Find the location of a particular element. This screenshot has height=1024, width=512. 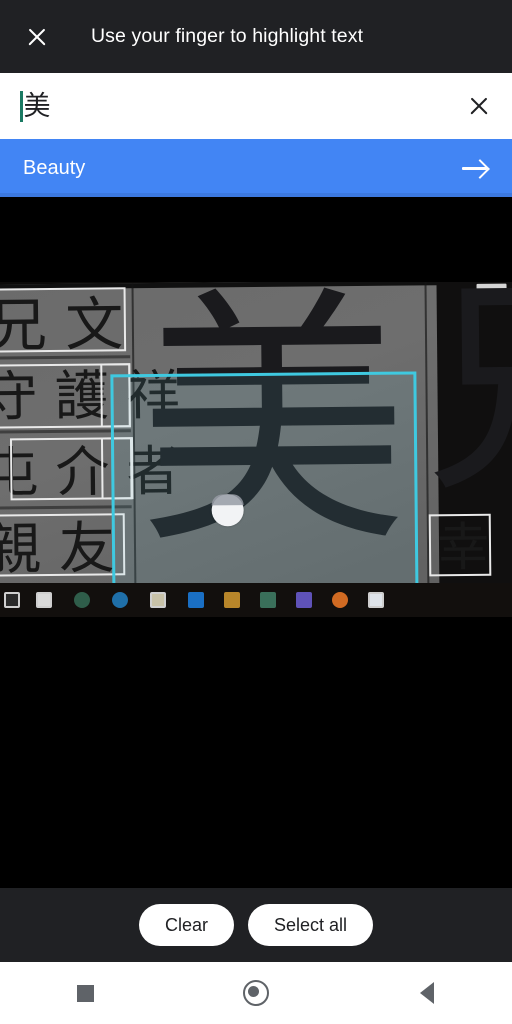

query-field: 美 is located at coordinates (256, 106).